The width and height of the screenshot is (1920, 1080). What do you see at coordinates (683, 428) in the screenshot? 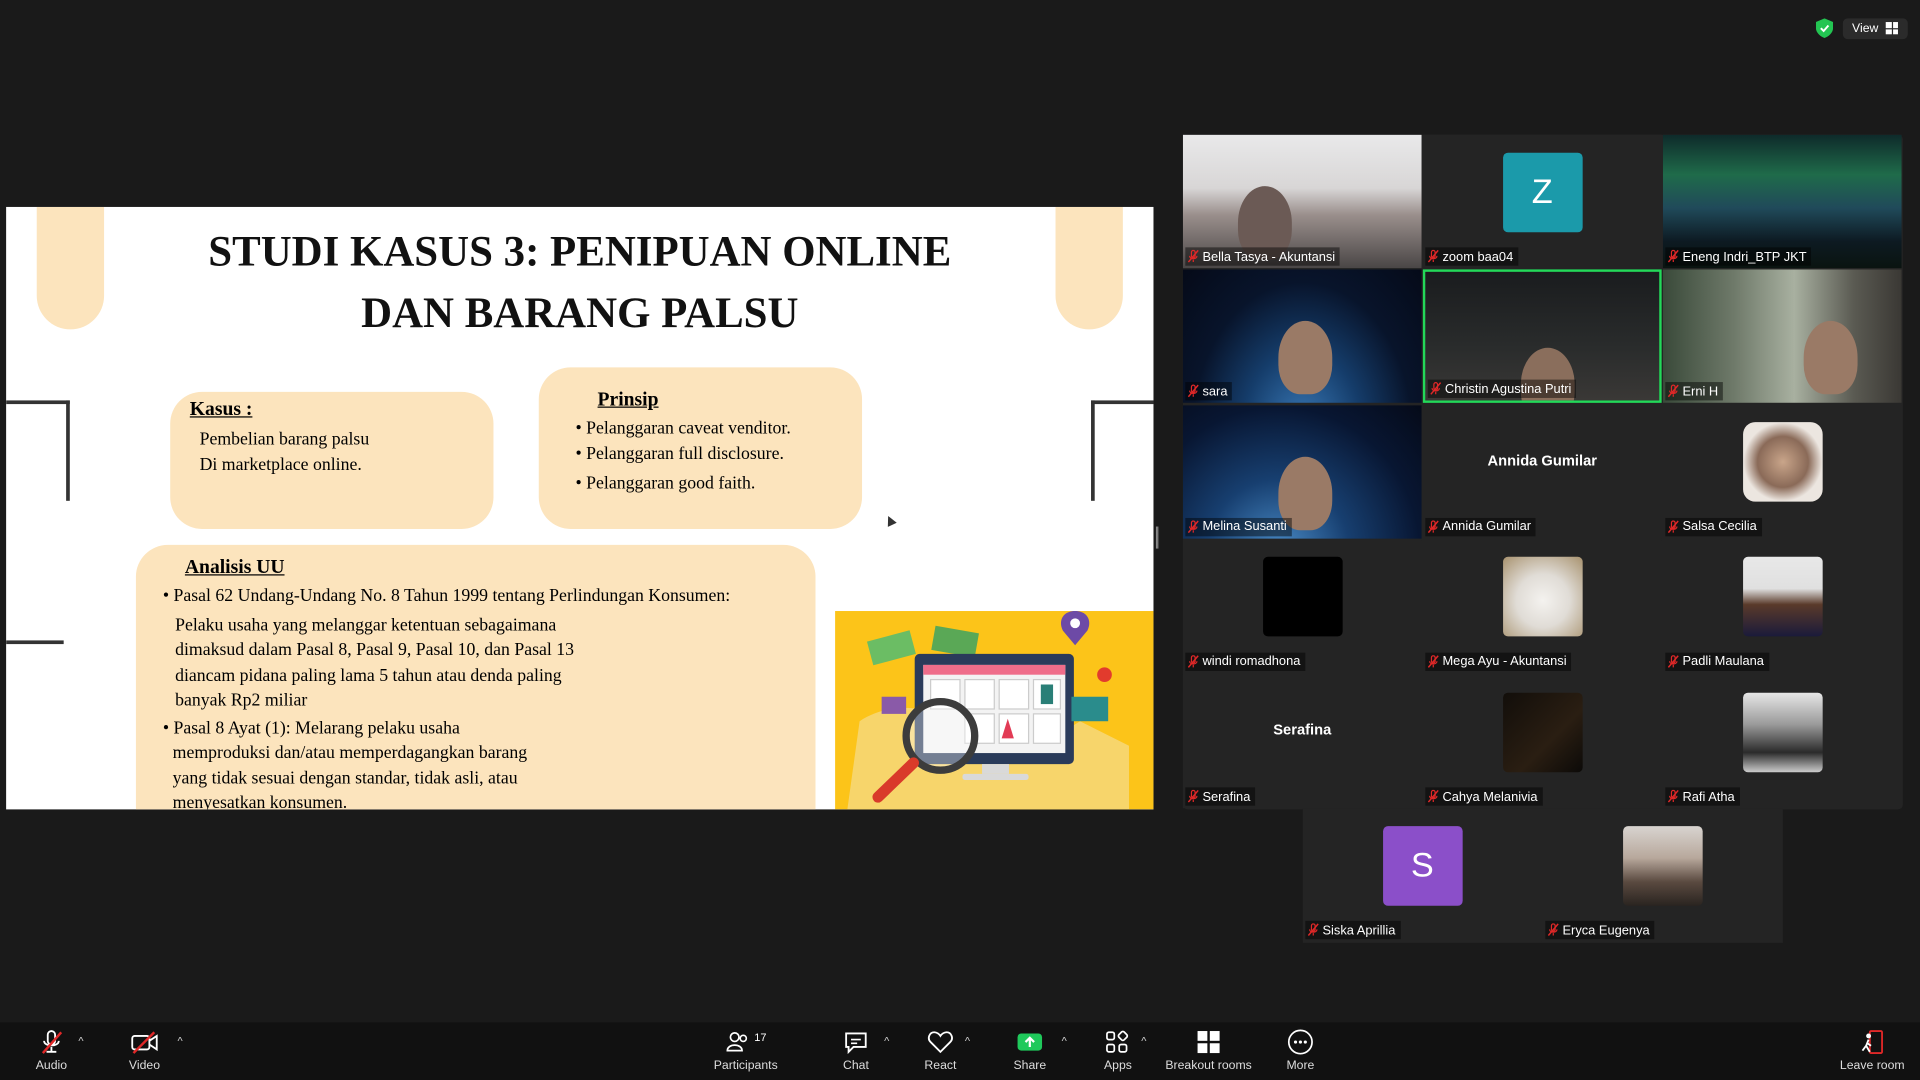
I see `prinsip-bullet: • Pelanggaran caveat venditor.` at bounding box center [683, 428].